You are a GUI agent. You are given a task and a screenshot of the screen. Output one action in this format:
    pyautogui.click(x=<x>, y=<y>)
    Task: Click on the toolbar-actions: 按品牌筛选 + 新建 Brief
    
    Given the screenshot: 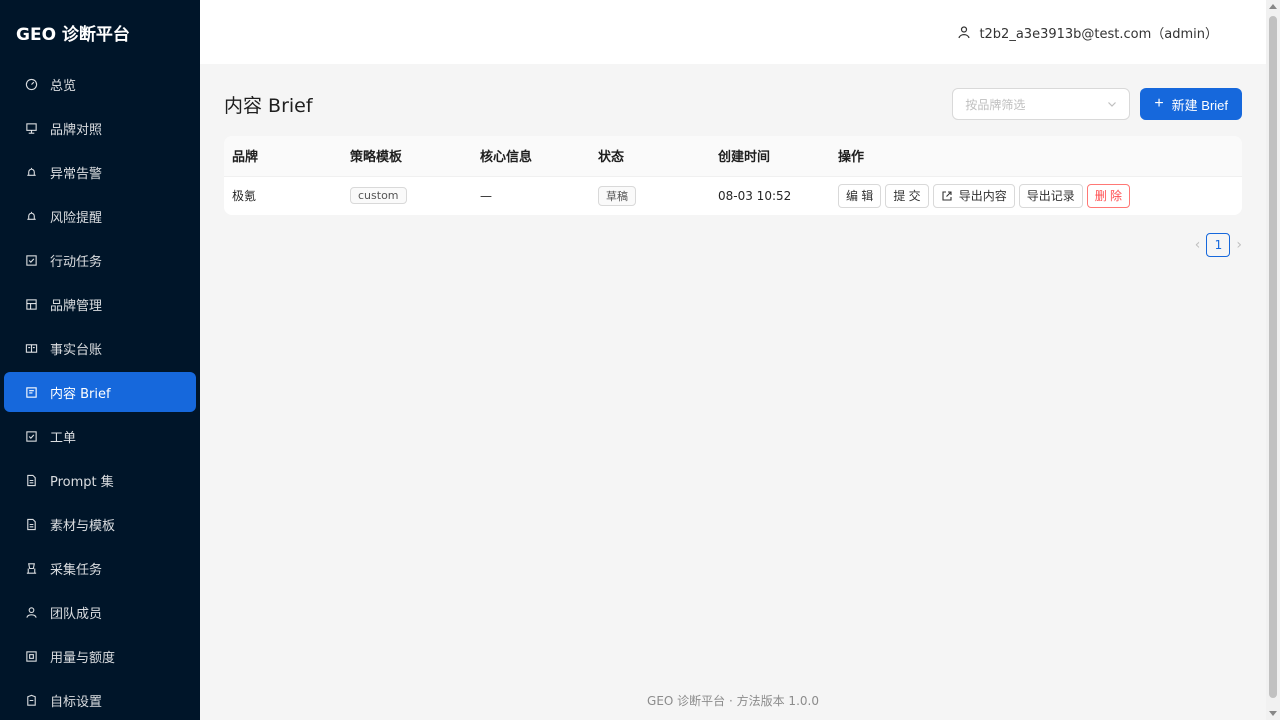 What is the action you would take?
    pyautogui.click(x=1097, y=104)
    